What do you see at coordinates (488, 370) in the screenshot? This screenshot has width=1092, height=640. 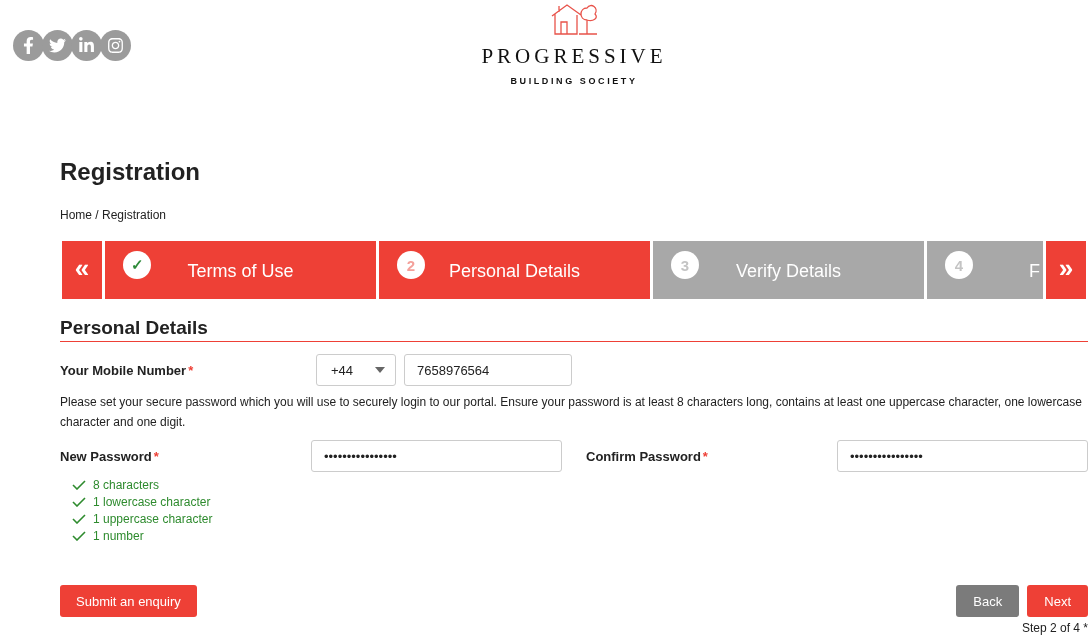 I see `mobile-number-field: 7658976564` at bounding box center [488, 370].